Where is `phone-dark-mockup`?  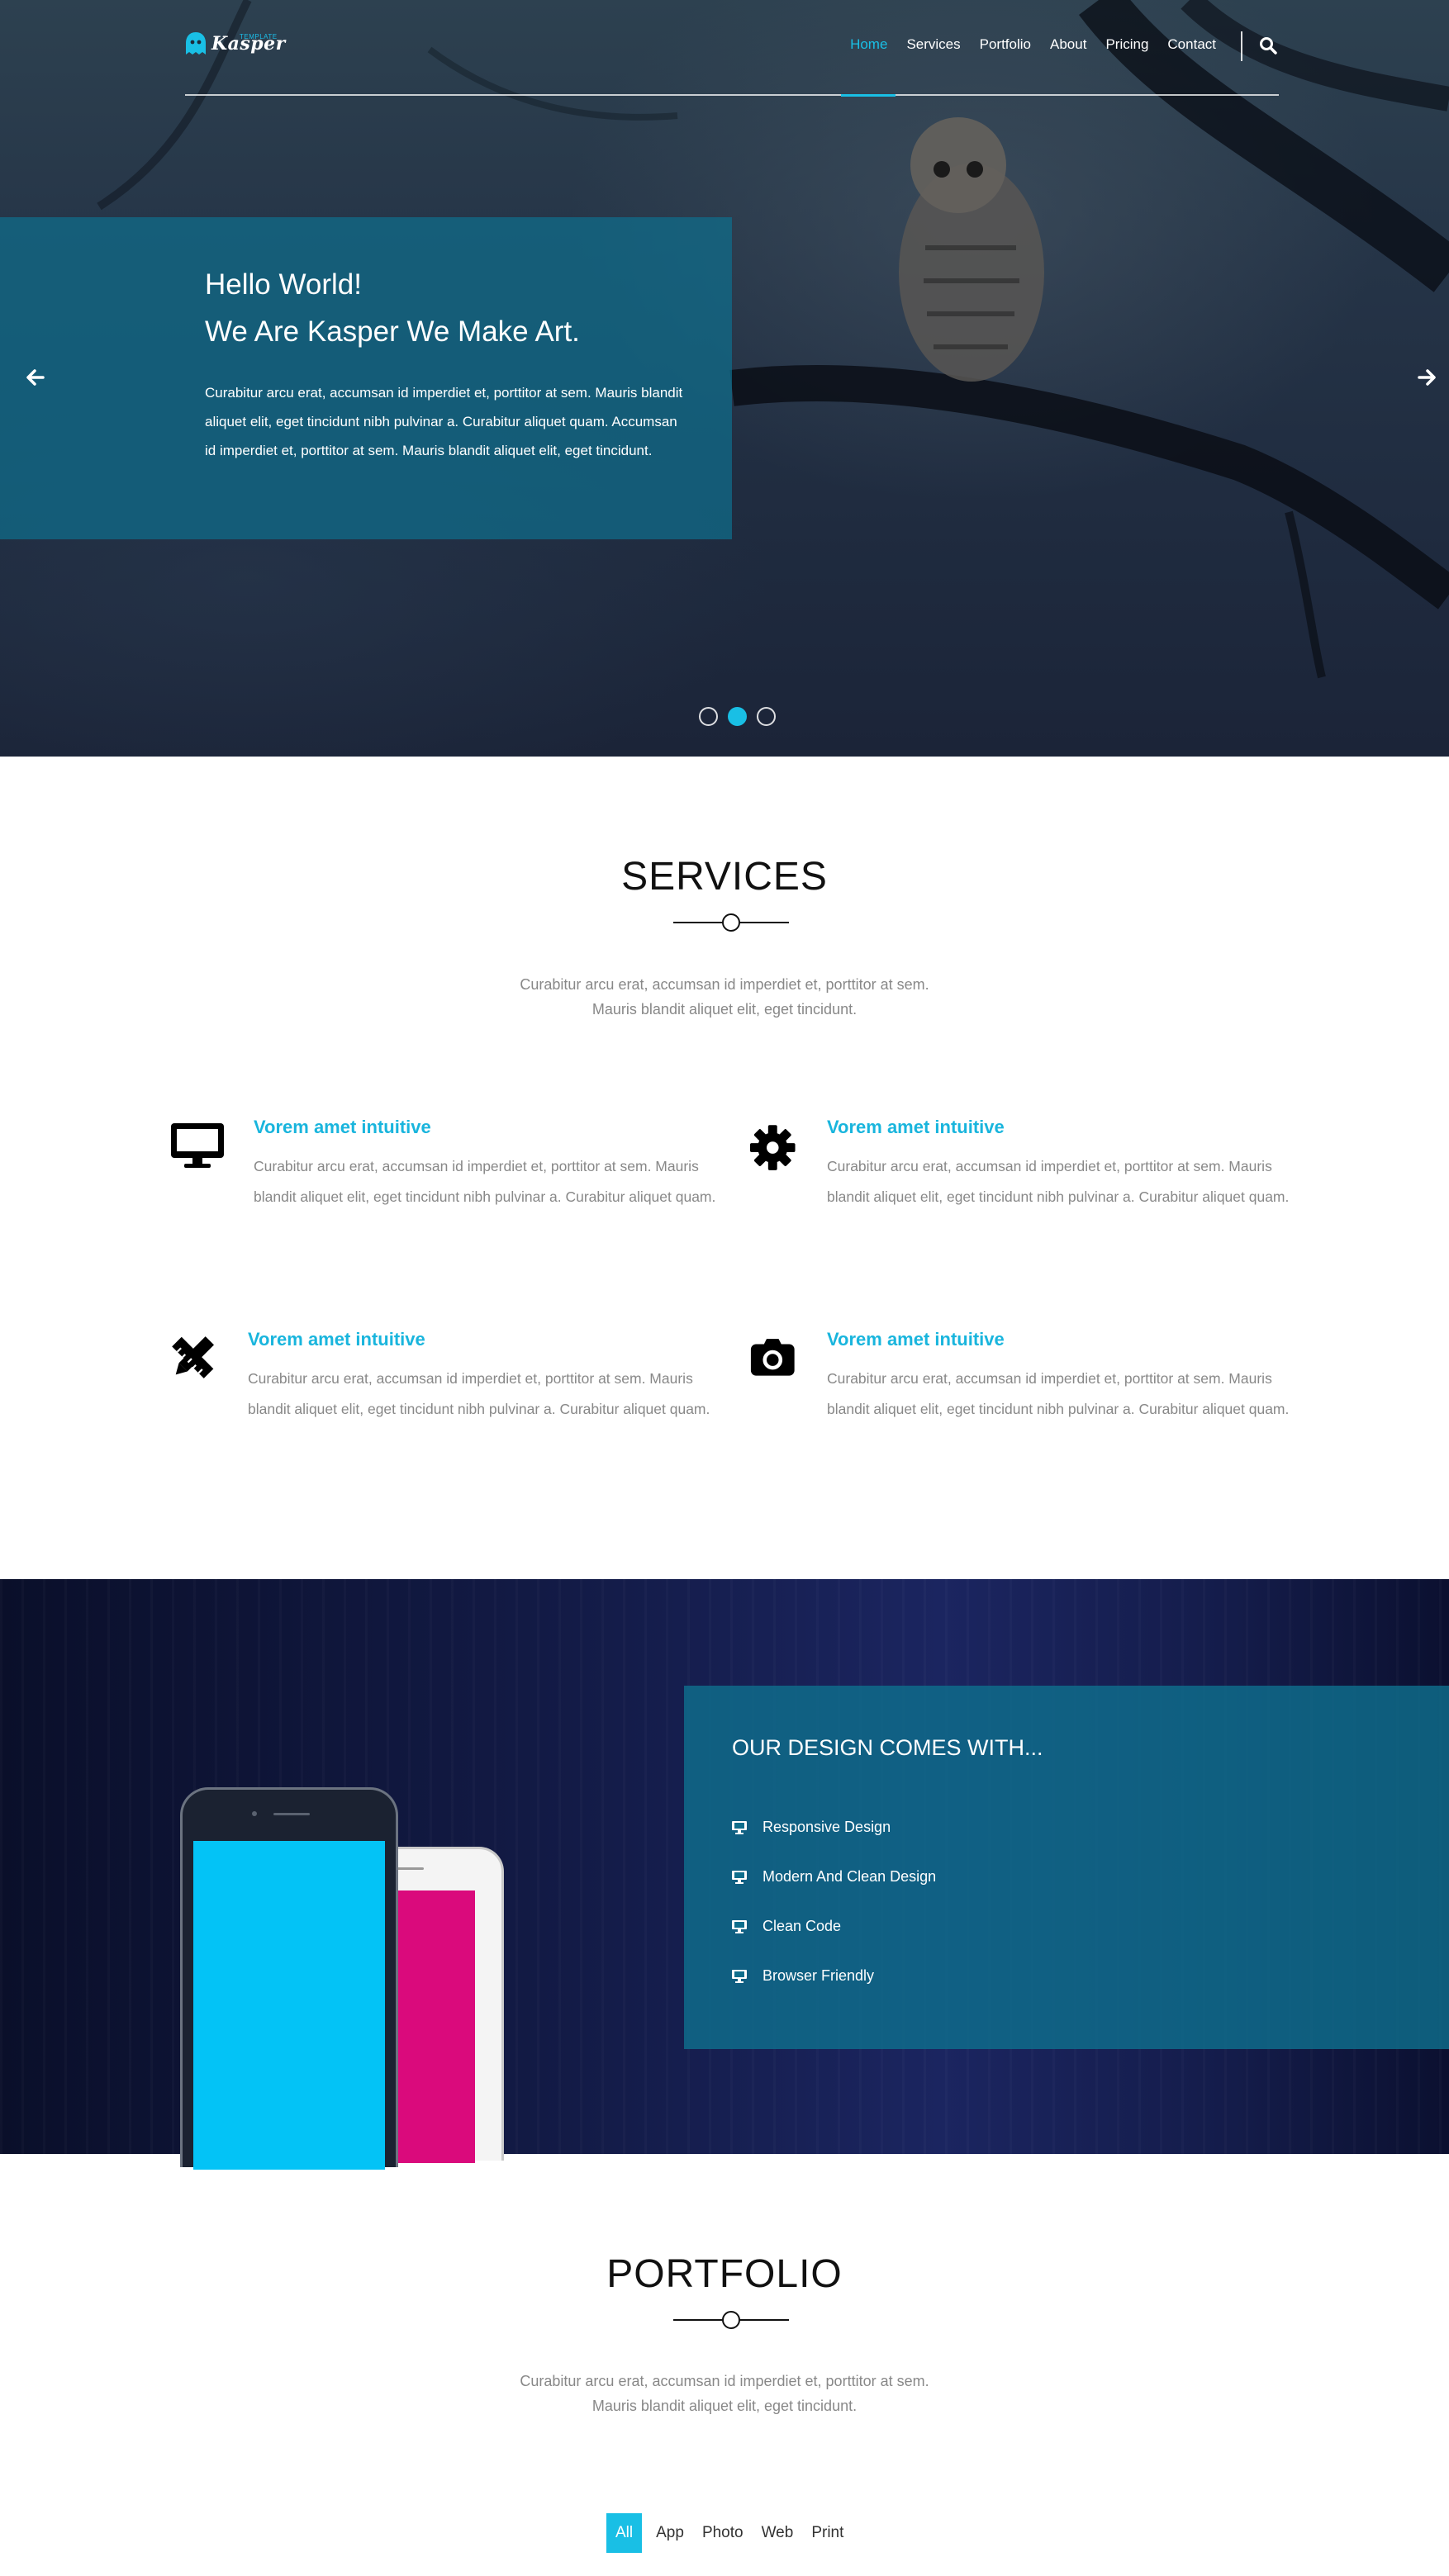
phone-dark-mockup is located at coordinates (289, 1979).